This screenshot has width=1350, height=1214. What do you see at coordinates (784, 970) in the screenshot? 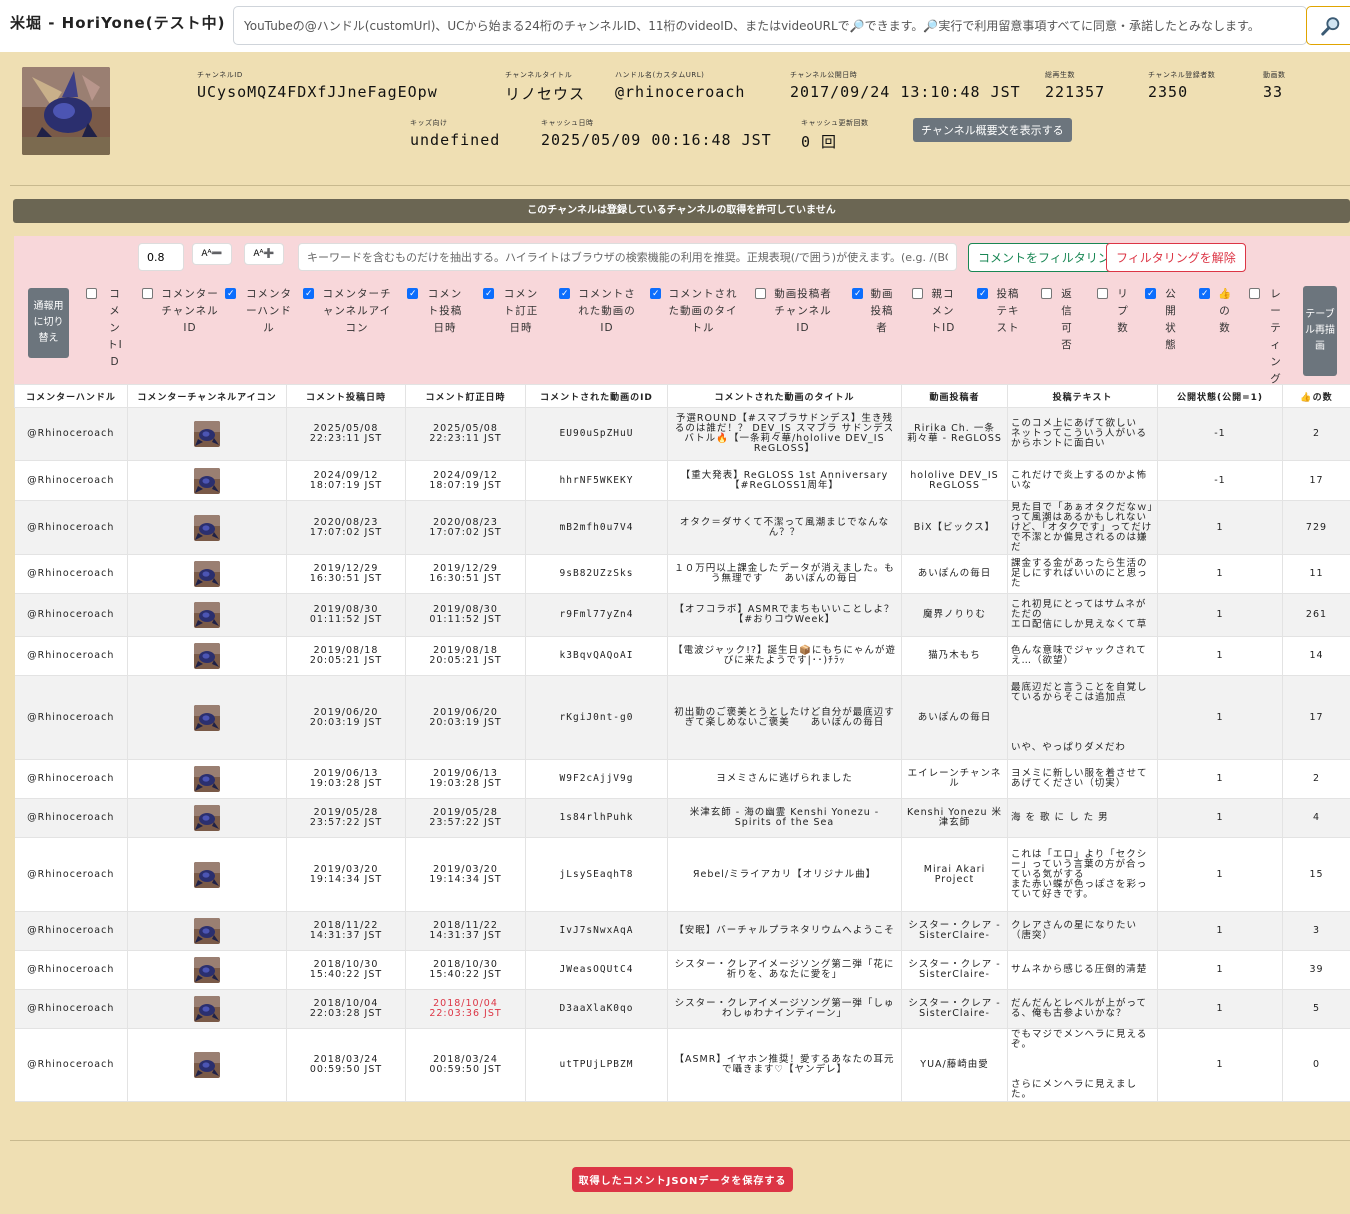
I see `video-title-cell: シスター・クレアイメージソング第二弾「花に祈りを、あなたに愛を」` at bounding box center [784, 970].